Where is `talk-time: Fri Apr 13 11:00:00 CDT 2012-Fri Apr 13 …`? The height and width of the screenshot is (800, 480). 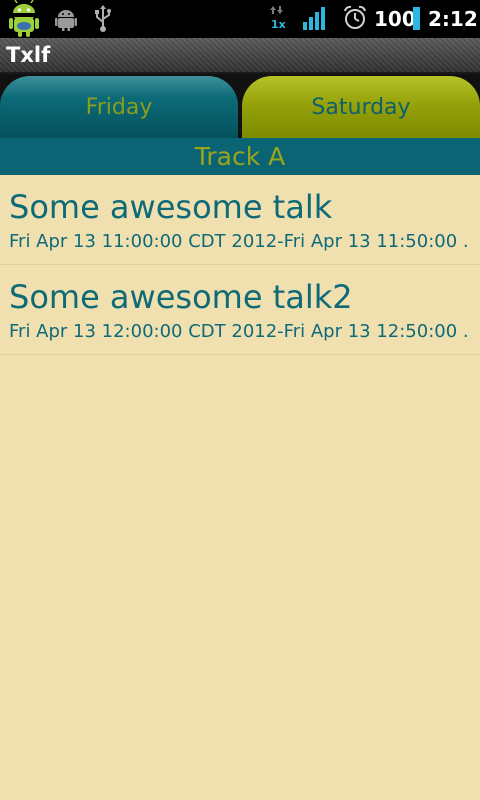 talk-time: Fri Apr 13 11:00:00 CDT 2012-Fri Apr 13 … is located at coordinates (239, 241).